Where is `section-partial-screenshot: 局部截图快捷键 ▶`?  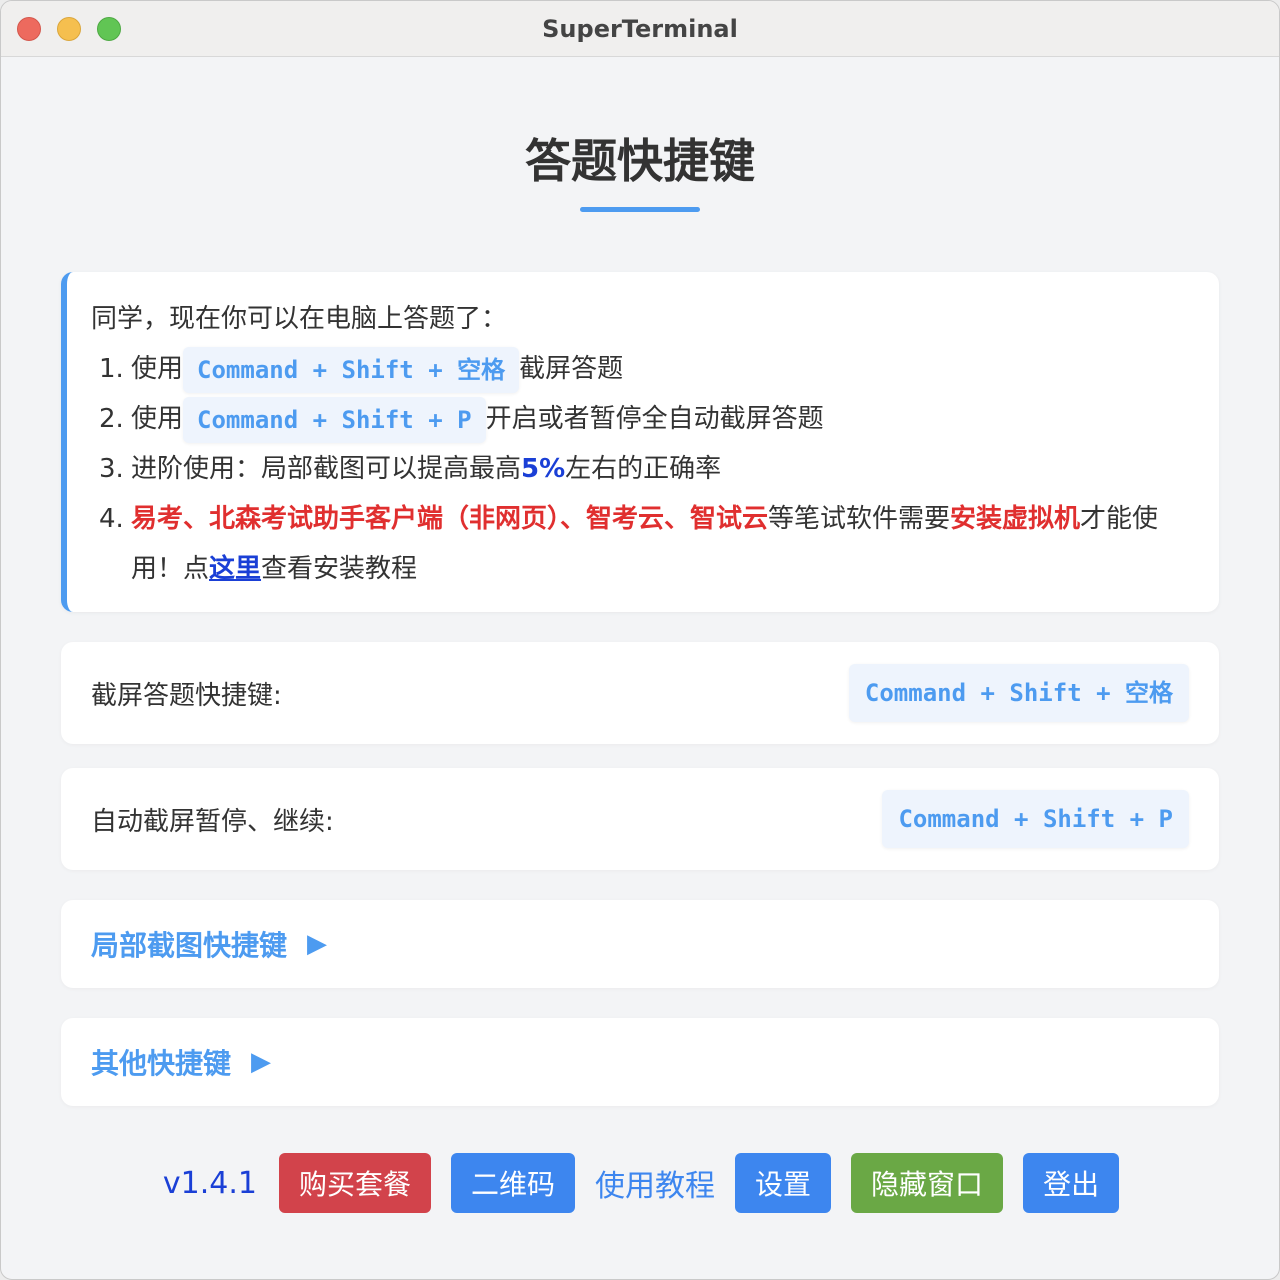 section-partial-screenshot: 局部截图快捷键 ▶ is located at coordinates (640, 944).